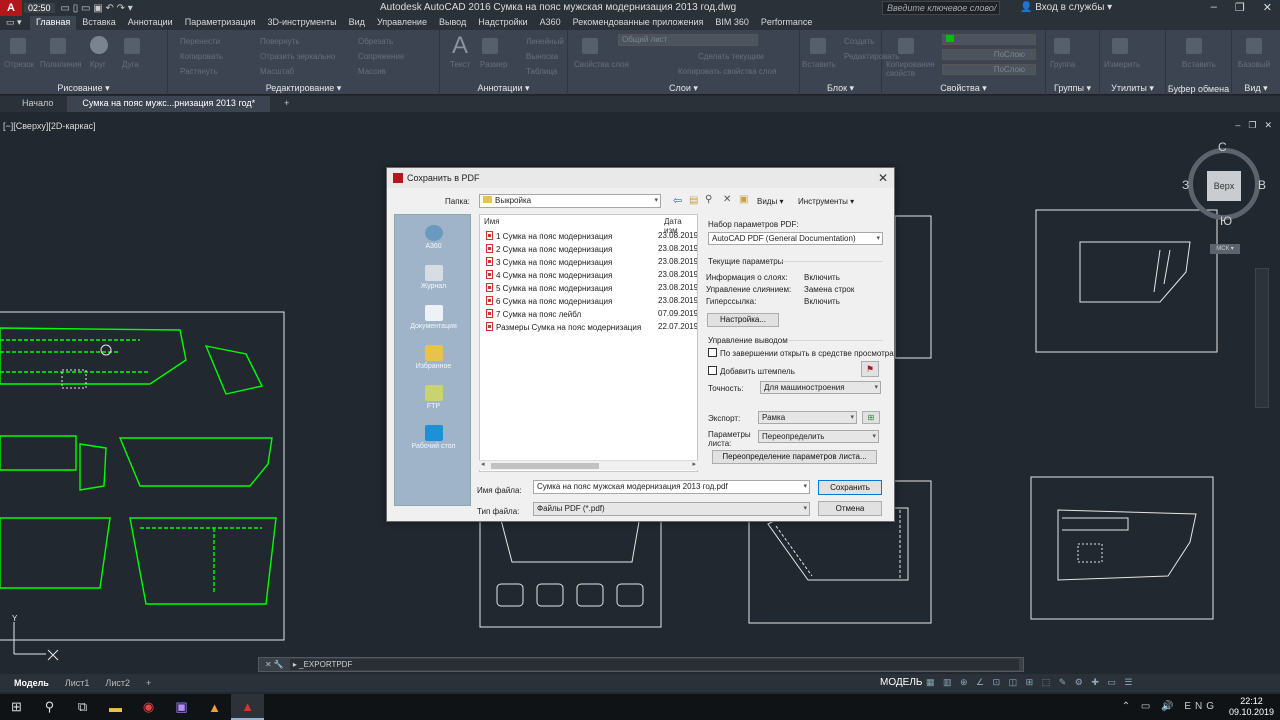 This screenshot has width=1280, height=720. What do you see at coordinates (1226, 221) in the screenshot?
I see `compass-south: Ю` at bounding box center [1226, 221].